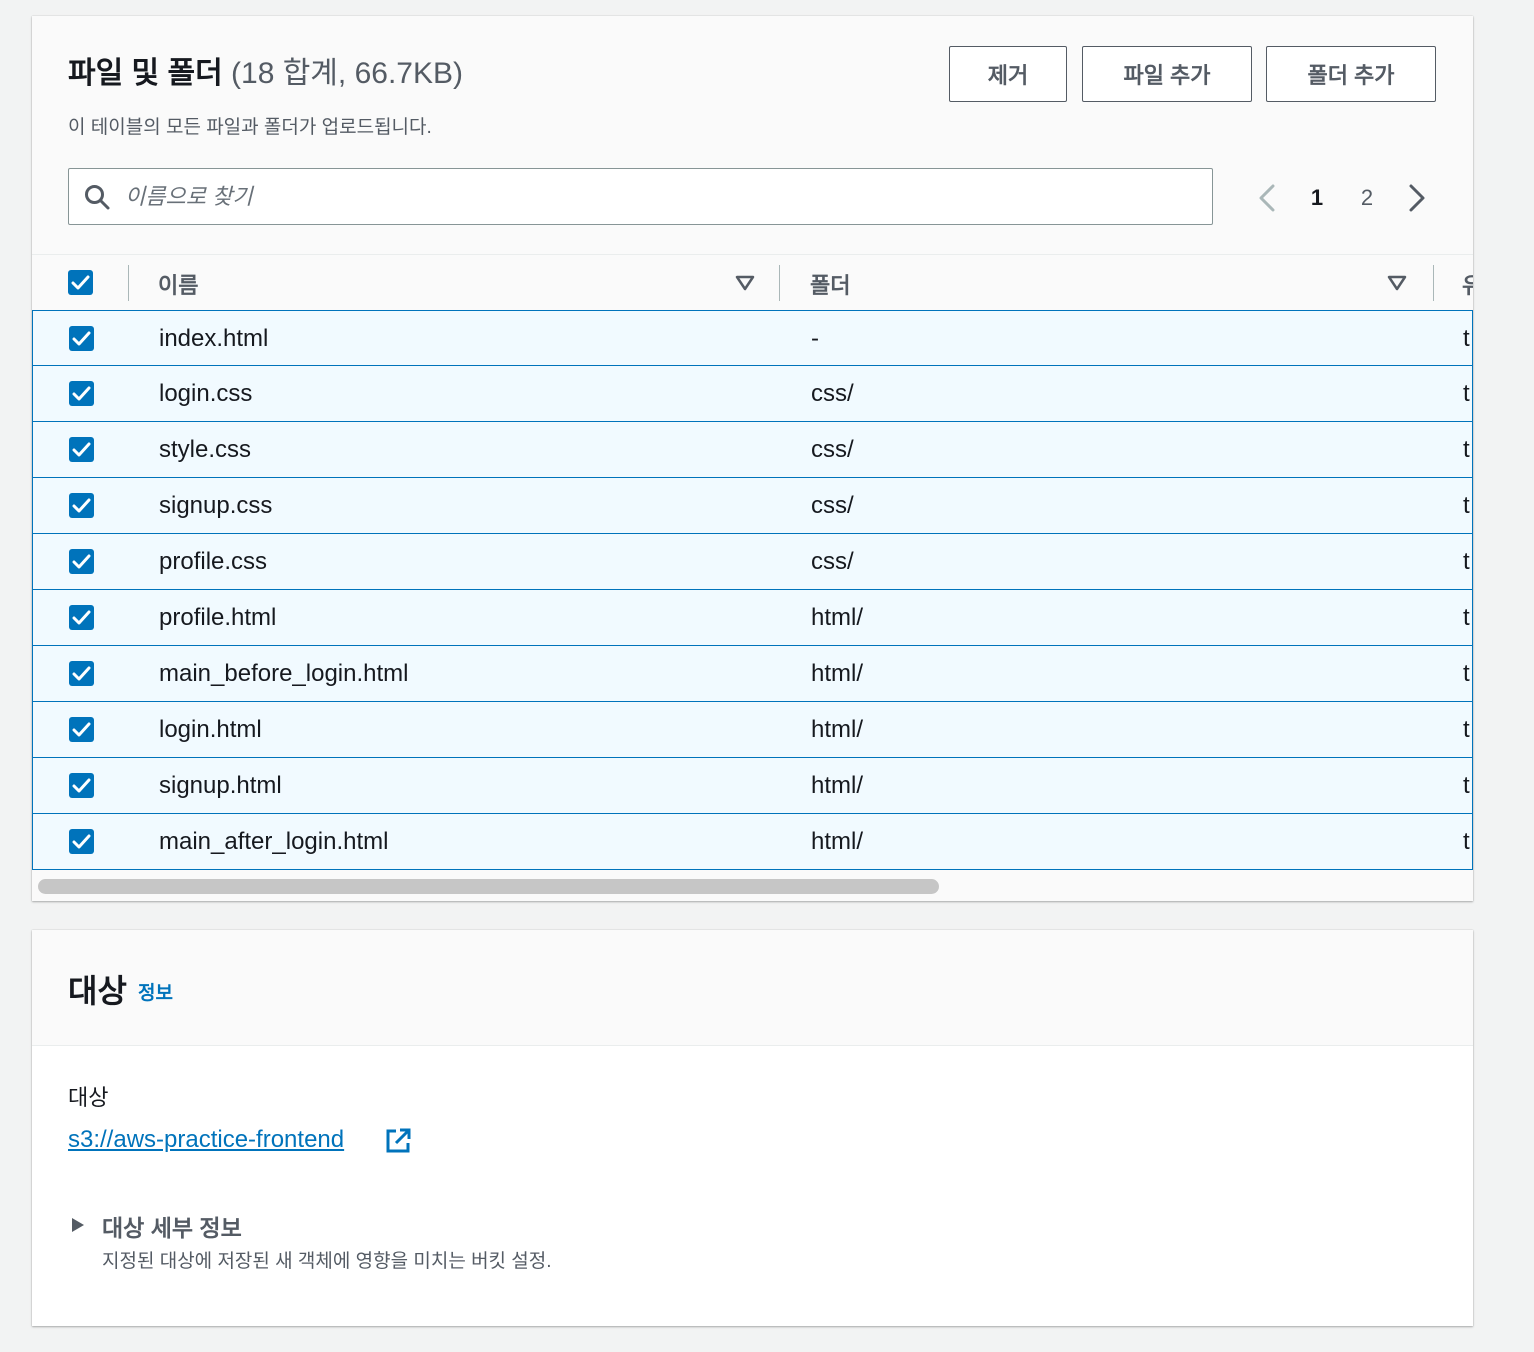 The image size is (1534, 1352). What do you see at coordinates (655, 197) in the screenshot?
I see `search-input` at bounding box center [655, 197].